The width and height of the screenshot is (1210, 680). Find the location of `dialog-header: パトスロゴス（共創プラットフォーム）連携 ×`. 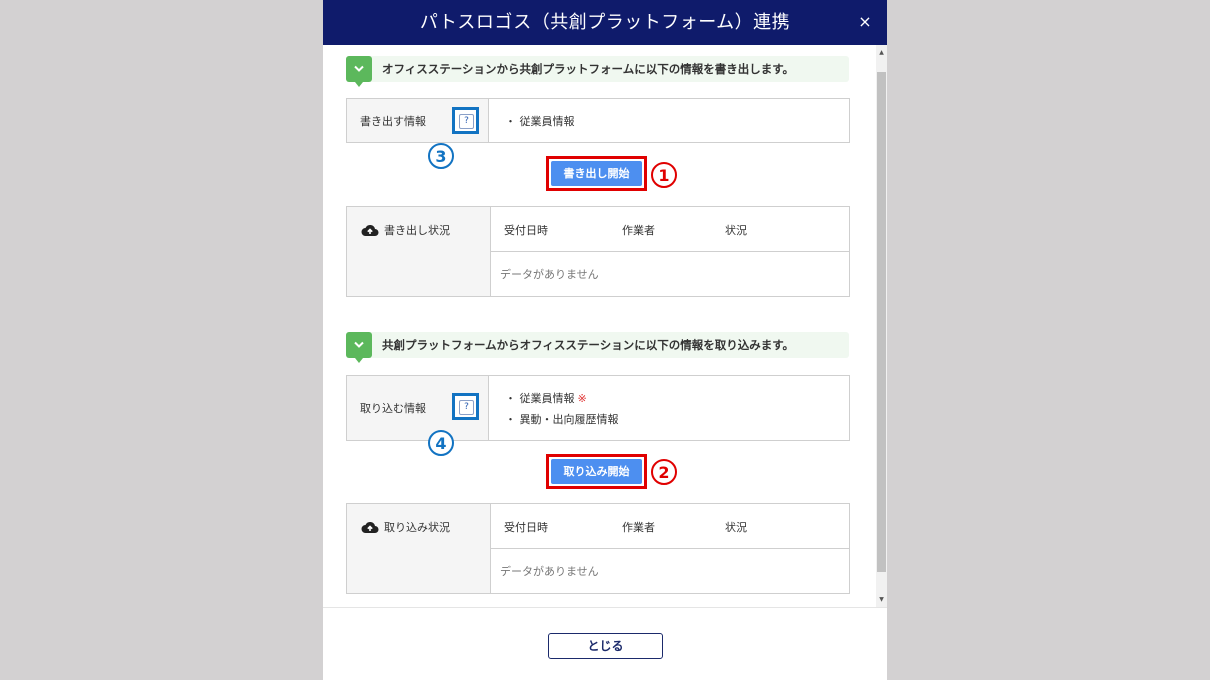

dialog-header: パトスロゴス（共創プラットフォーム）連携 × is located at coordinates (605, 22).